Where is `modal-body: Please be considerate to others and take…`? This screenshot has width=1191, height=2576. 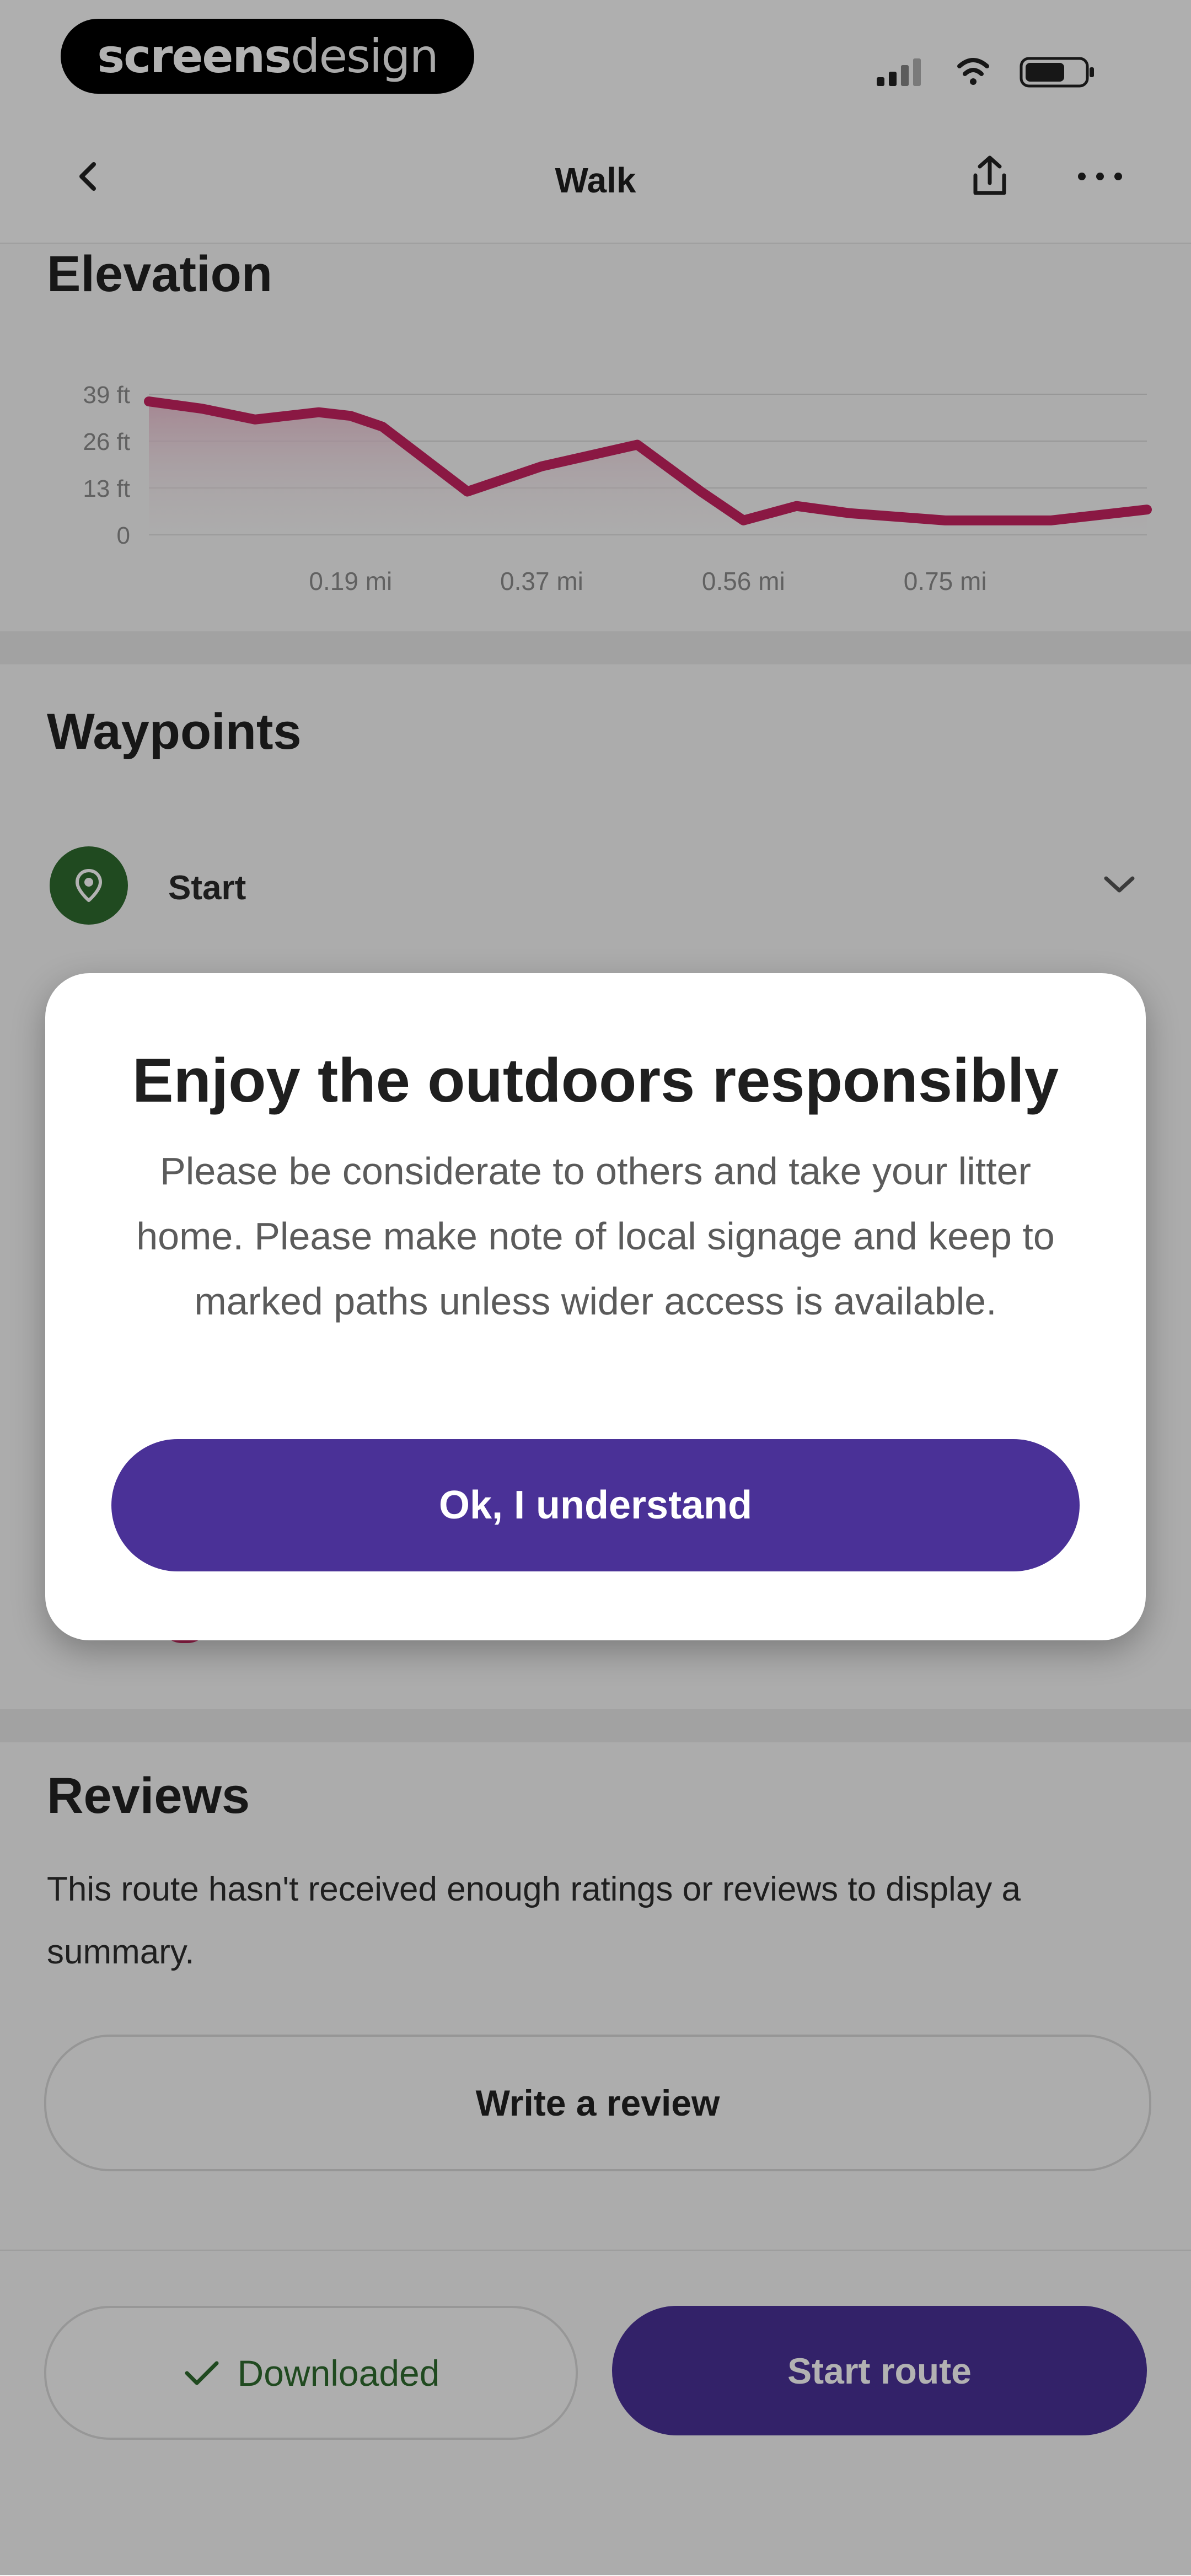 modal-body: Please be considerate to others and take… is located at coordinates (595, 1236).